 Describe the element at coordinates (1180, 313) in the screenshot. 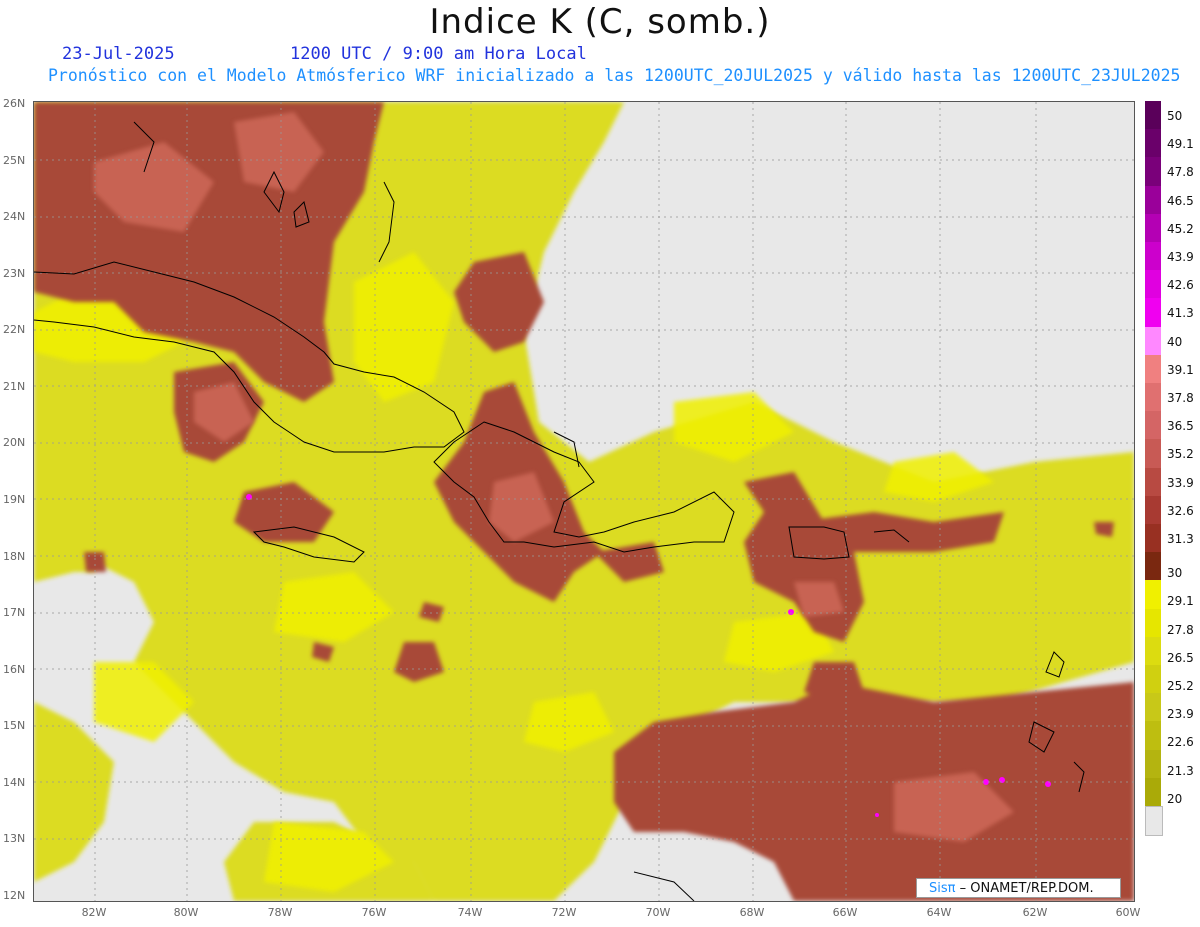

I see `legend-label: 41.3` at that location.